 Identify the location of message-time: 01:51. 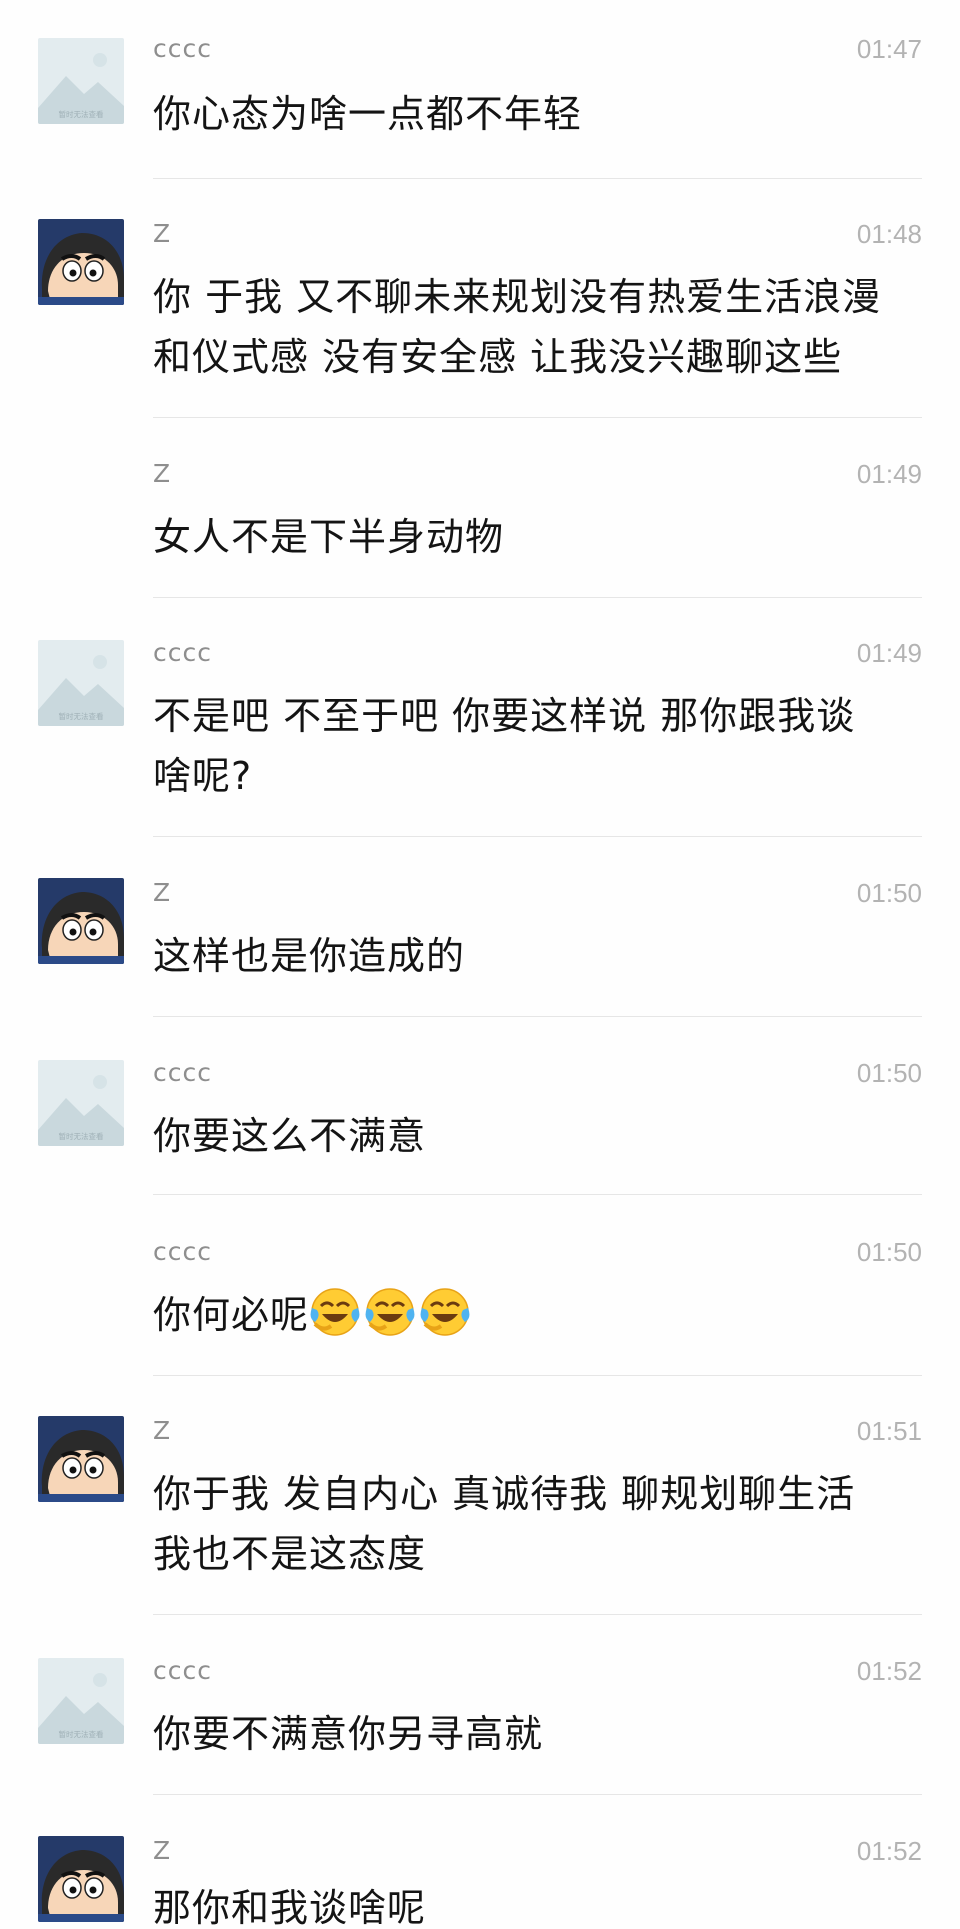
(889, 1431).